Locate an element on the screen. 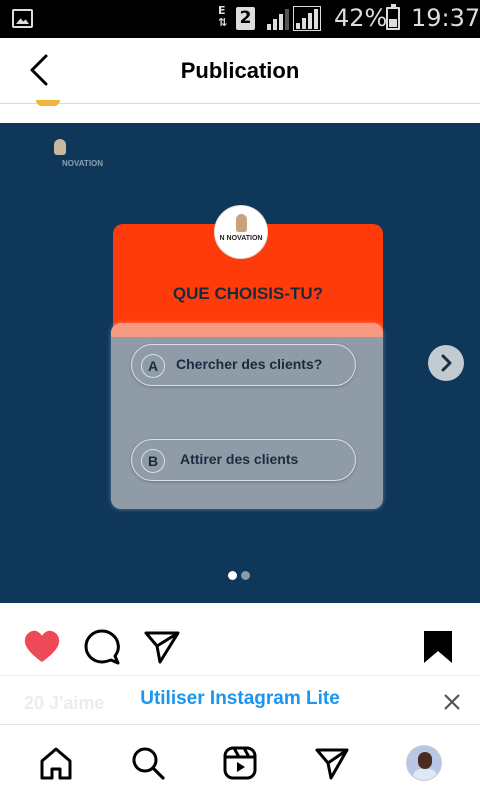 The image size is (480, 800). use-instagram-lite-link: Utiliser Instagram Lite is located at coordinates (240, 699).